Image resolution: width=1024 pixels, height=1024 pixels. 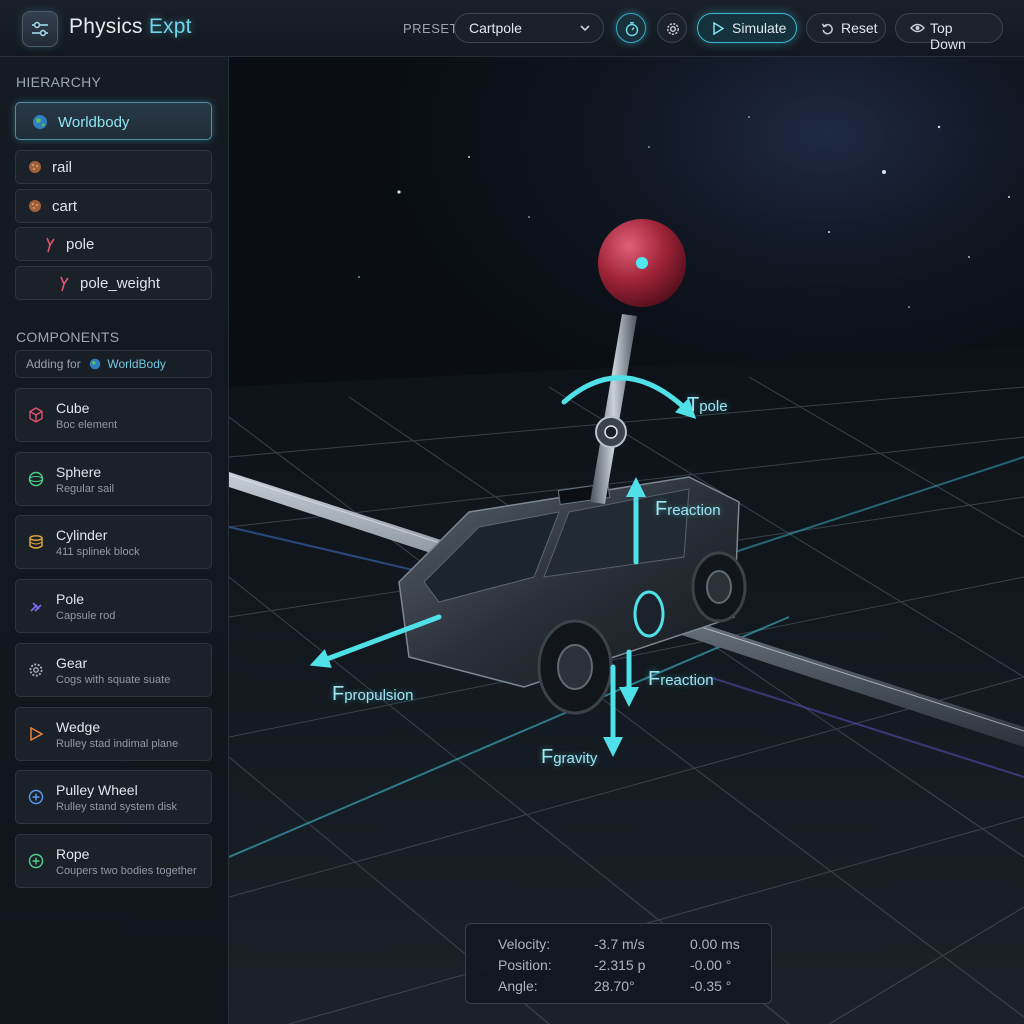 What do you see at coordinates (117, 744) in the screenshot?
I see `component-desc: Rulley stad indimal plane` at bounding box center [117, 744].